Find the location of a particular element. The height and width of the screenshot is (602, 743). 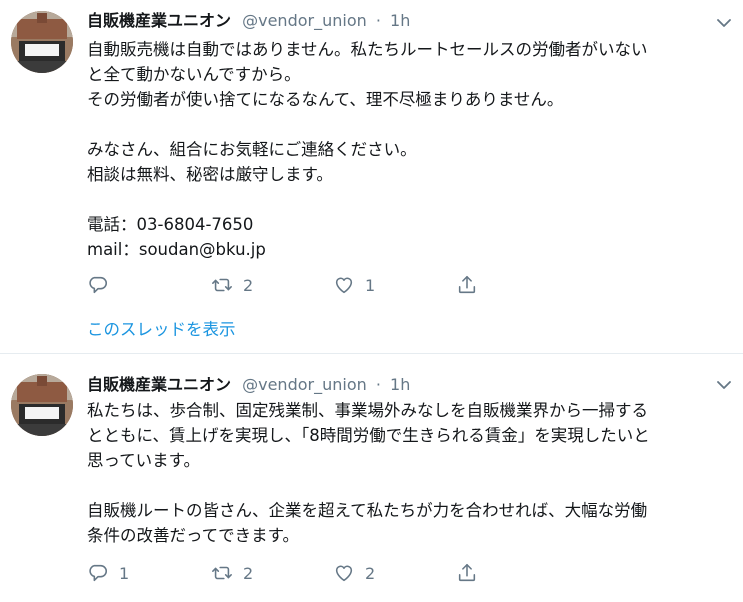

reply-button: 1 is located at coordinates (108, 573).